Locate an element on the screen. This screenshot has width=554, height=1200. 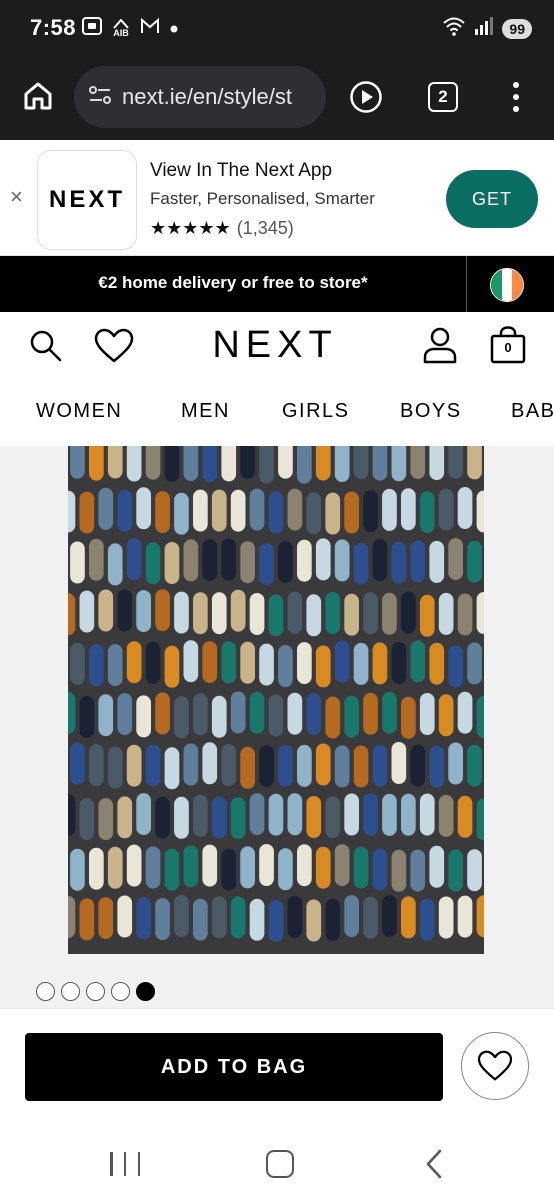
nav-item-men: MEN is located at coordinates (205, 411).